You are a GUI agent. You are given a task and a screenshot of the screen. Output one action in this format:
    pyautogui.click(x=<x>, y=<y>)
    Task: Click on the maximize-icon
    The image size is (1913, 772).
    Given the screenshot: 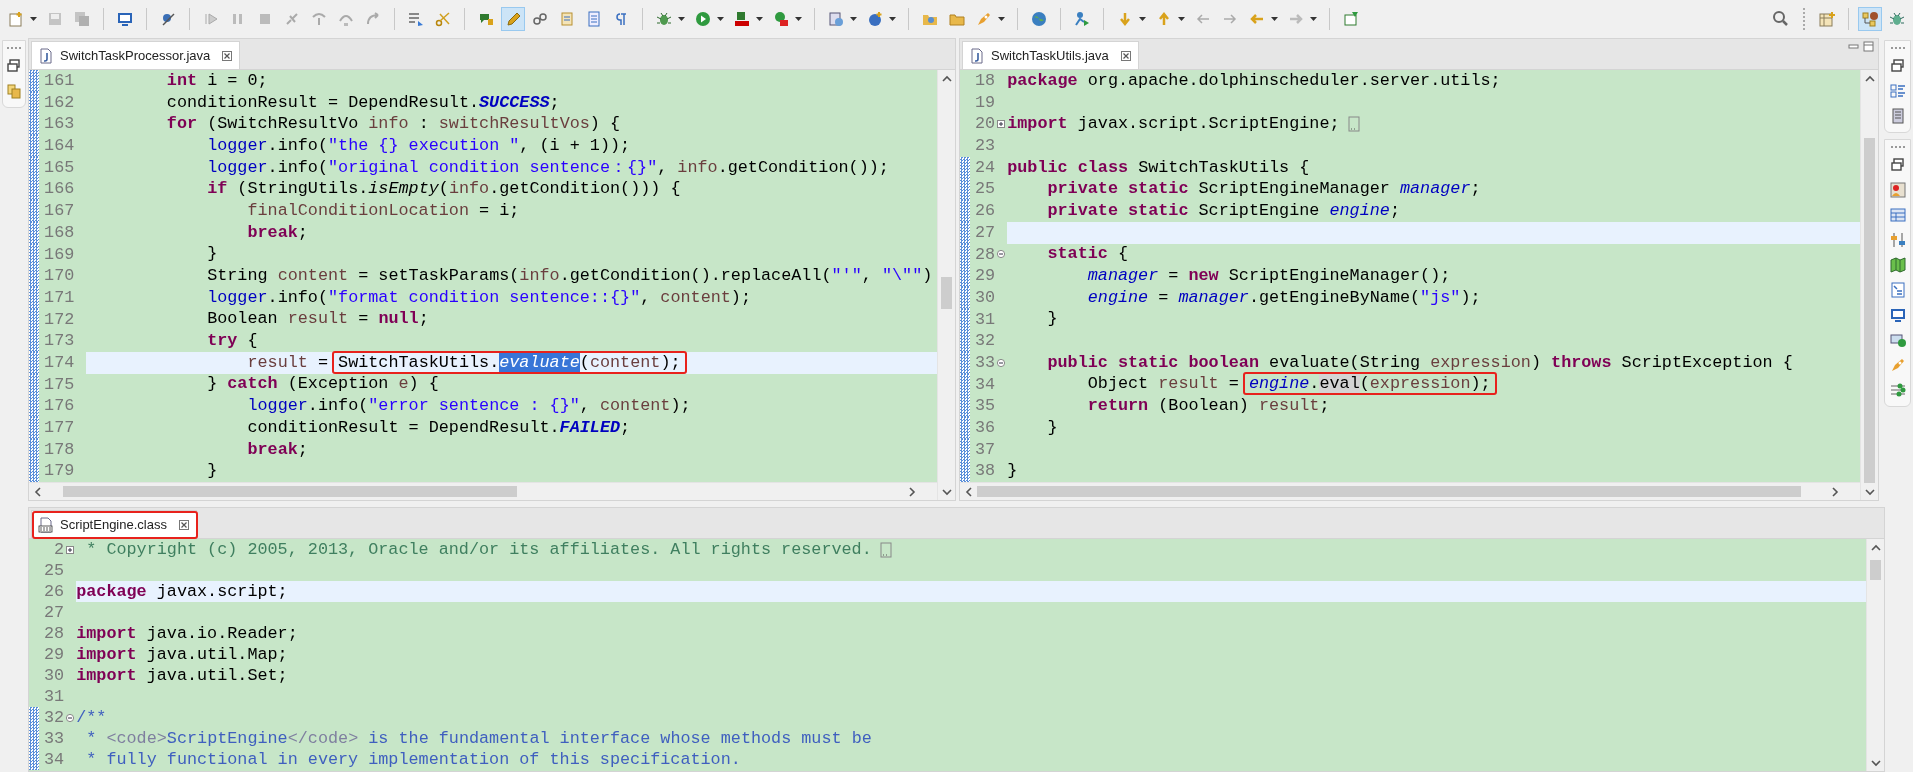 What is the action you would take?
    pyautogui.click(x=1868, y=46)
    